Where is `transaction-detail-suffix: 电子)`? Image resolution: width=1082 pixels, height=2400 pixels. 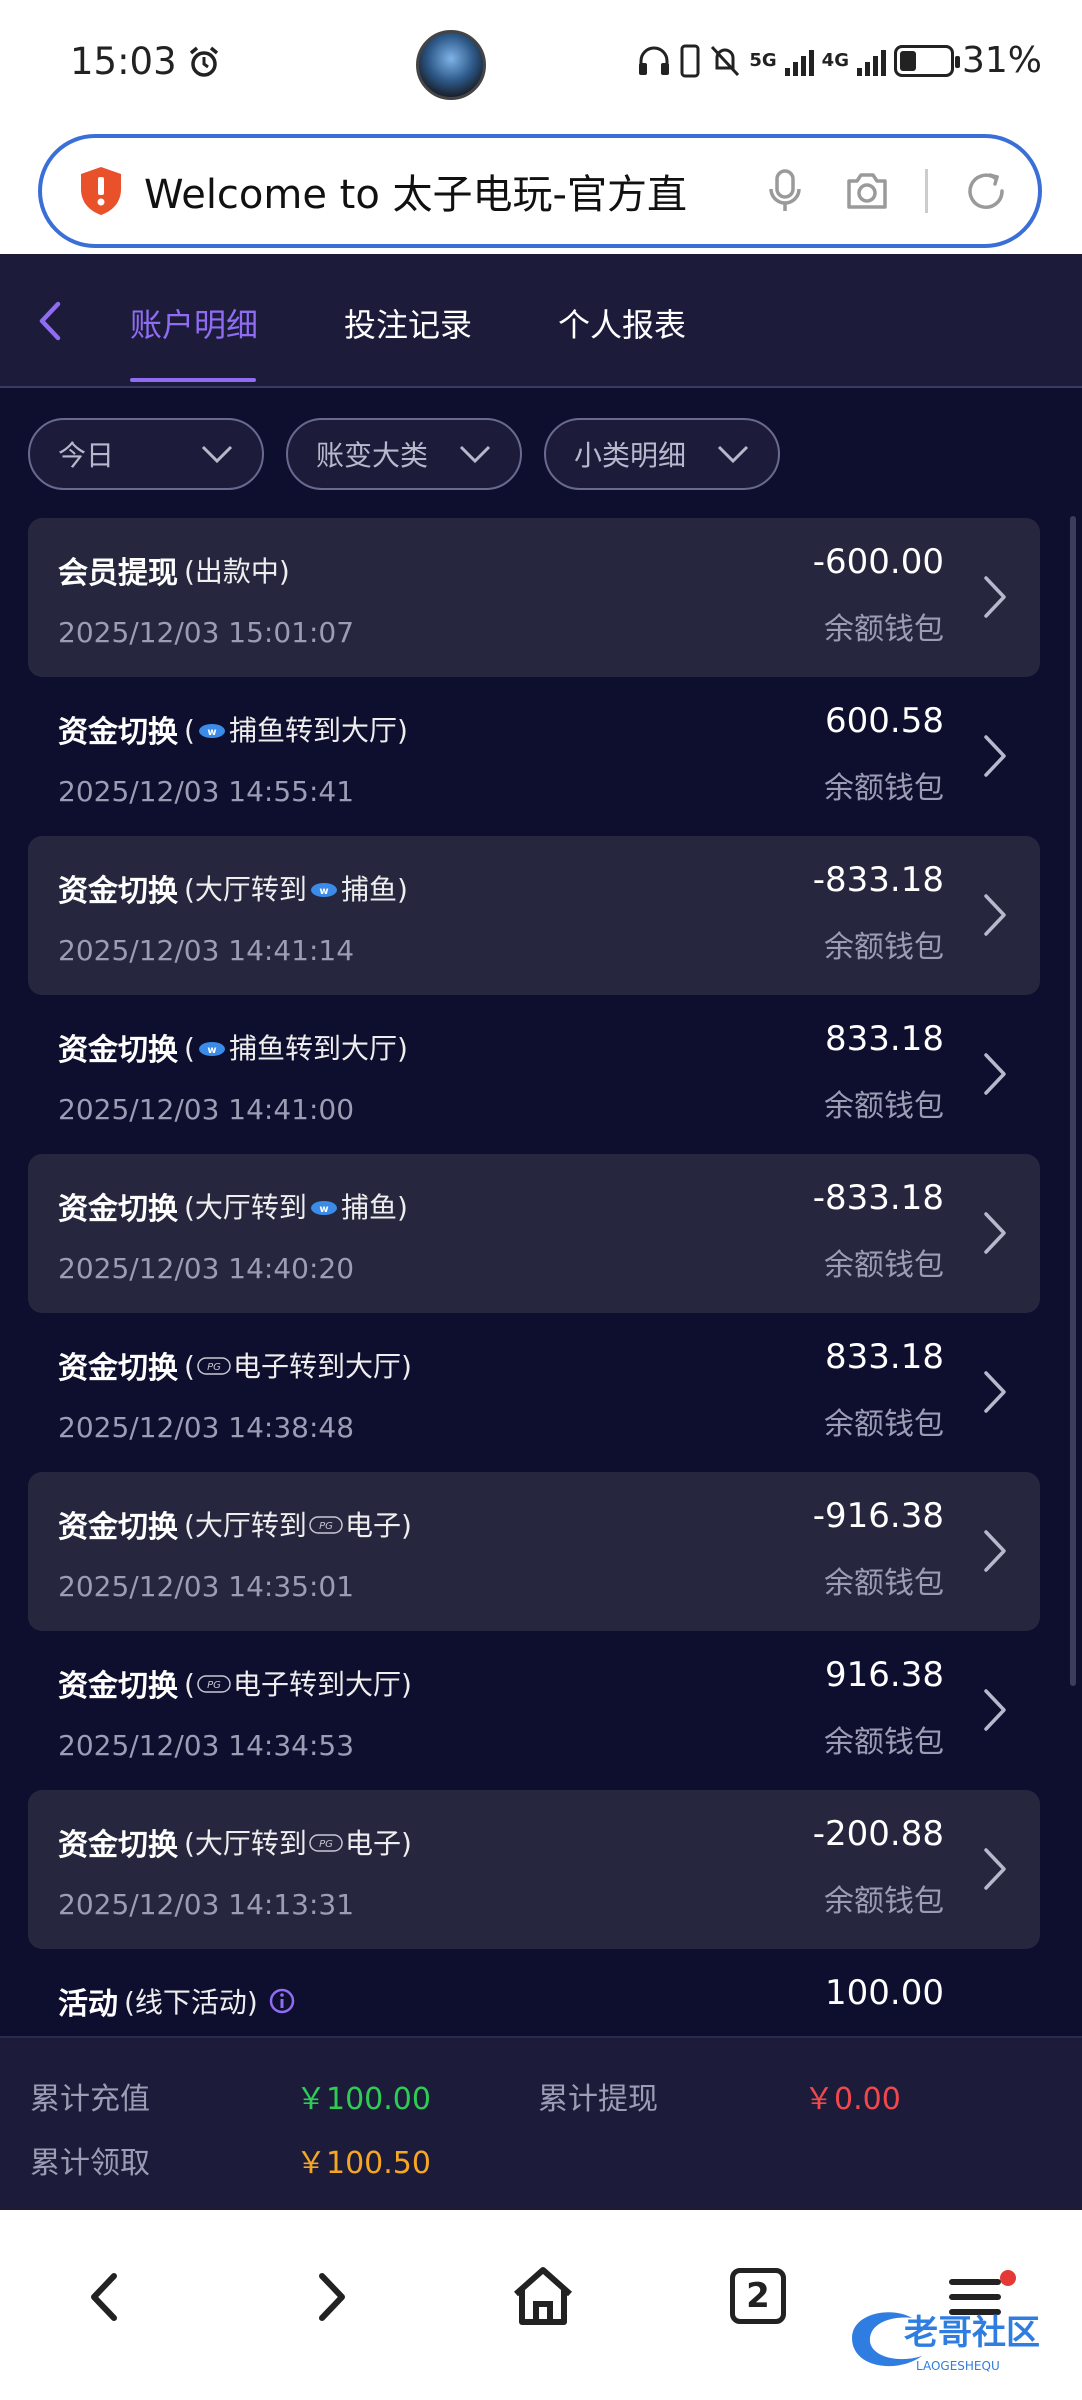
transaction-detail-suffix: 电子) is located at coordinates (378, 1843).